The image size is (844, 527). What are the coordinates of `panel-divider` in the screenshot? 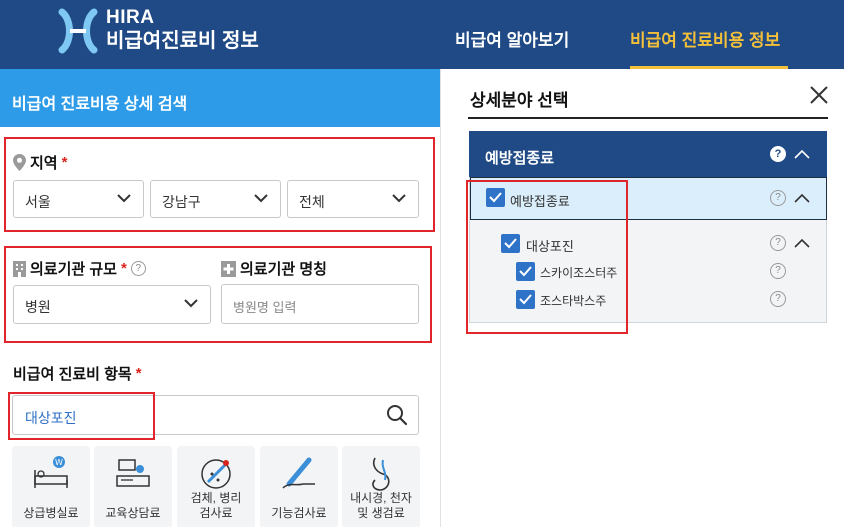 It's located at (440, 298).